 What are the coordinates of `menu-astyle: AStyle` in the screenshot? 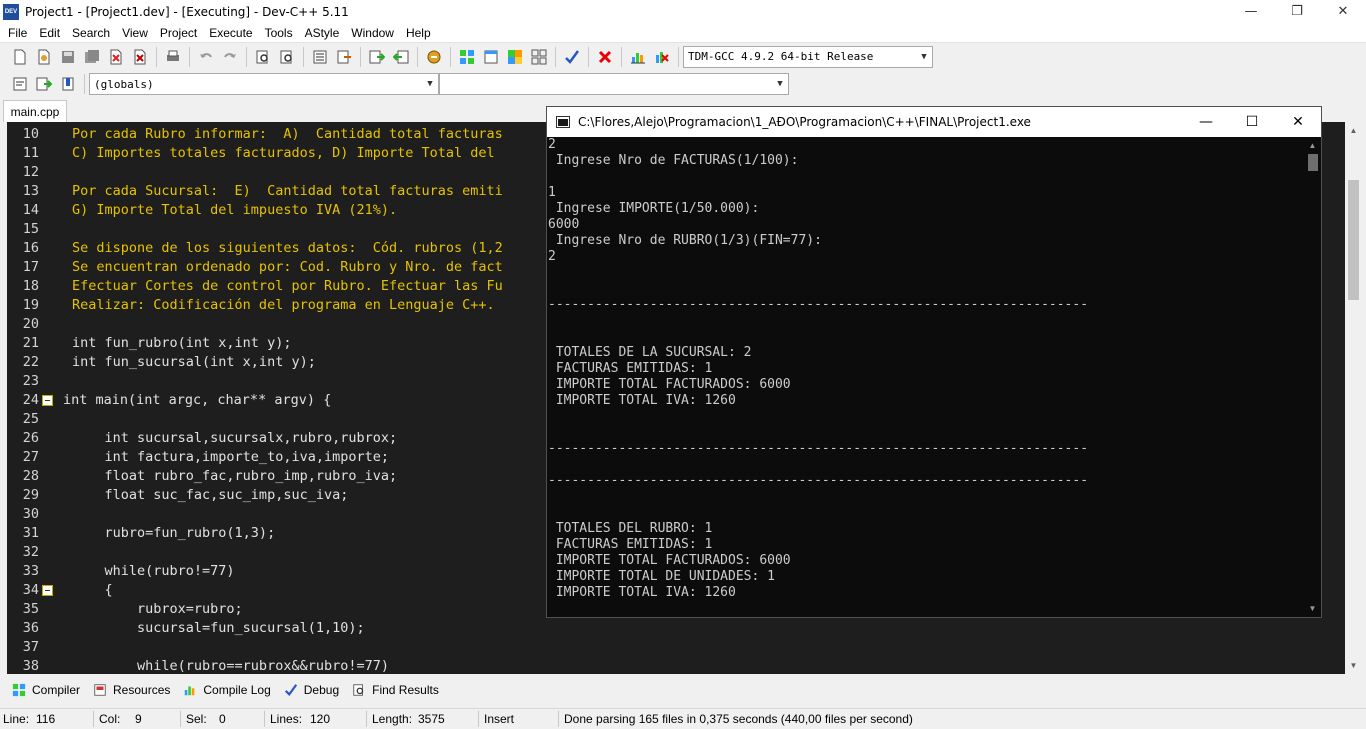 It's located at (322, 33).